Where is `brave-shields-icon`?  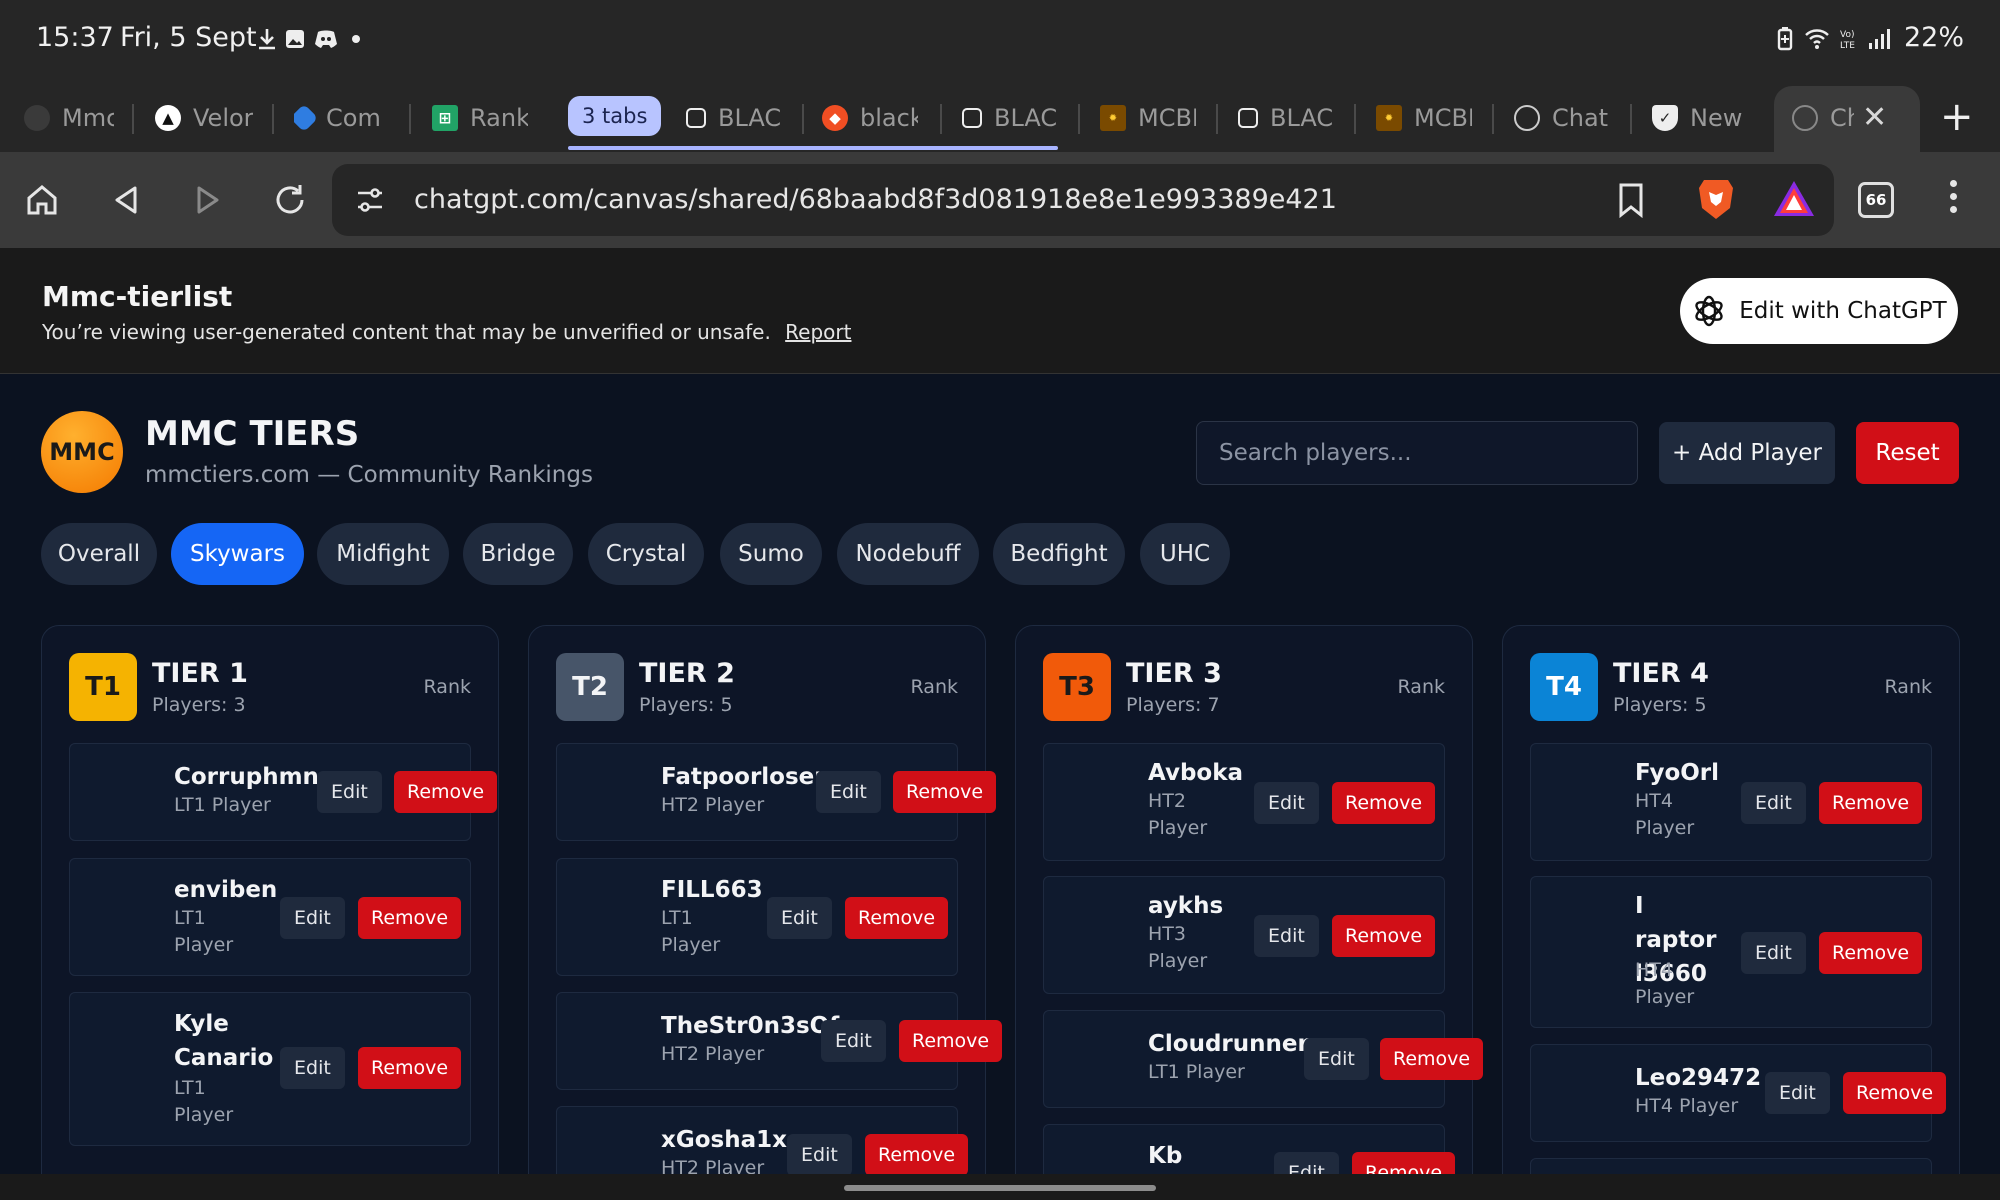 brave-shields-icon is located at coordinates (1716, 201).